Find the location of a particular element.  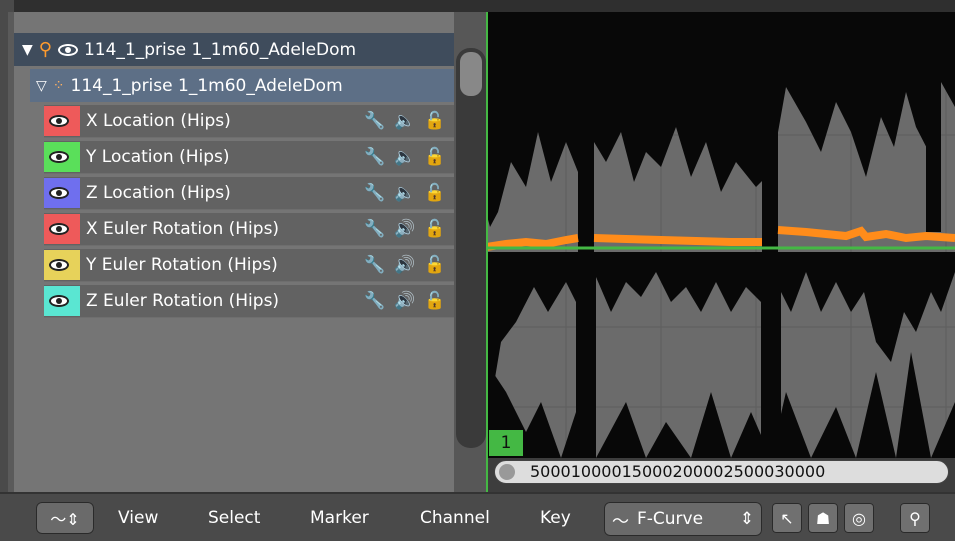

frame-tick-label: 25000 is located at coordinates (749, 471).